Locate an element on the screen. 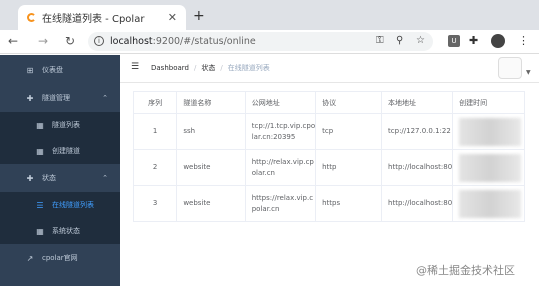 This screenshot has height=286, width=539. breadcrumb-dashboard: Dashboard is located at coordinates (170, 68).